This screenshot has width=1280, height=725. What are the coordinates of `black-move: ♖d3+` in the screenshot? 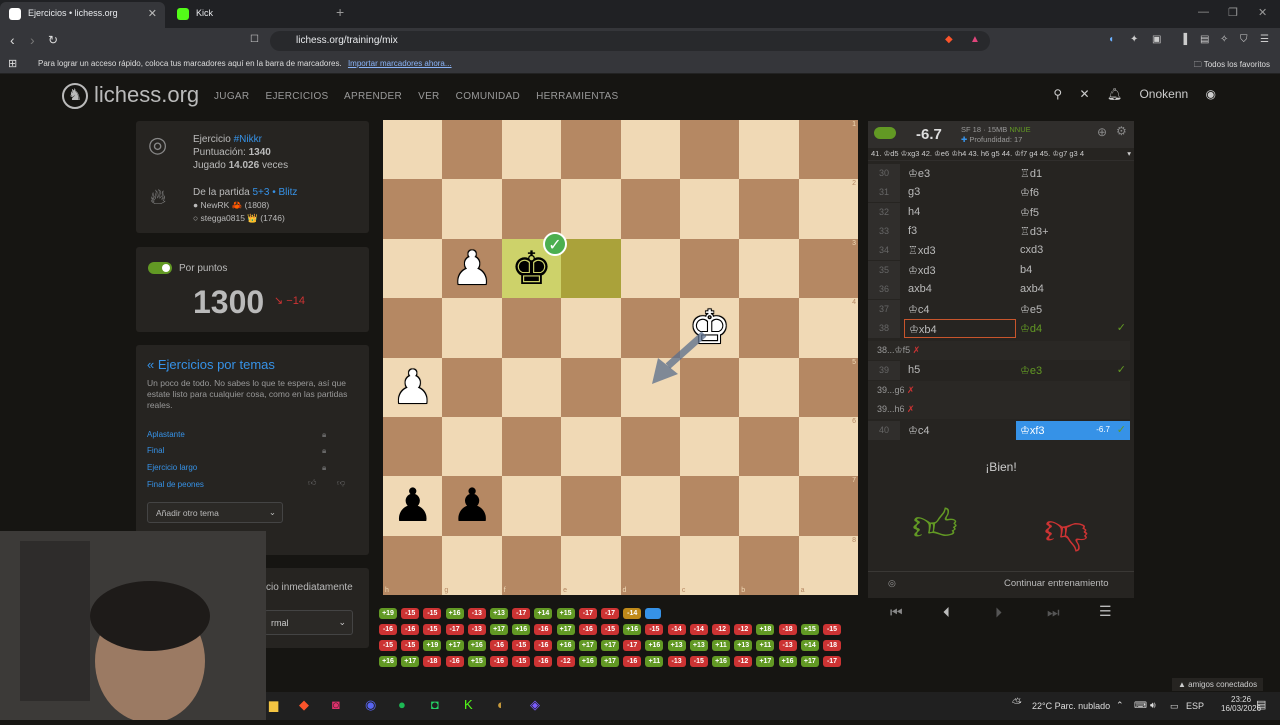 It's located at (1073, 231).